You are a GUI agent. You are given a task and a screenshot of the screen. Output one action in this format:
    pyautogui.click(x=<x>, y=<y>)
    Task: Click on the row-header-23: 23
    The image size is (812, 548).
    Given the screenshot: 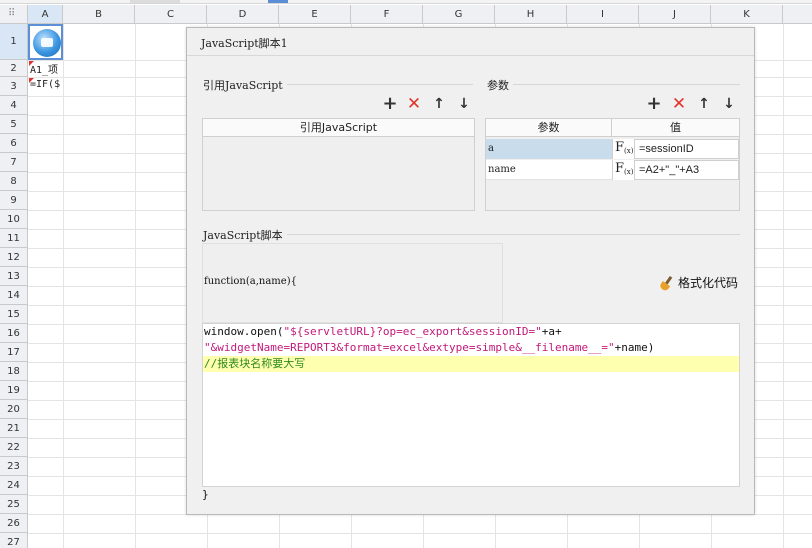 What is the action you would take?
    pyautogui.click(x=14, y=466)
    